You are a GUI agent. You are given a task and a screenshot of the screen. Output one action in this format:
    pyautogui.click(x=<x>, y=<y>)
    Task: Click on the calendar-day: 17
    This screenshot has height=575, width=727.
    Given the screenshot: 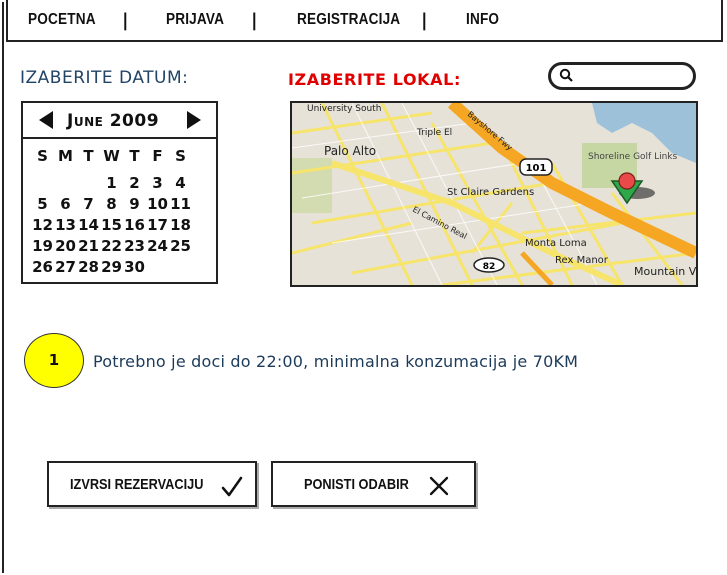 What is the action you would take?
    pyautogui.click(x=157, y=226)
    